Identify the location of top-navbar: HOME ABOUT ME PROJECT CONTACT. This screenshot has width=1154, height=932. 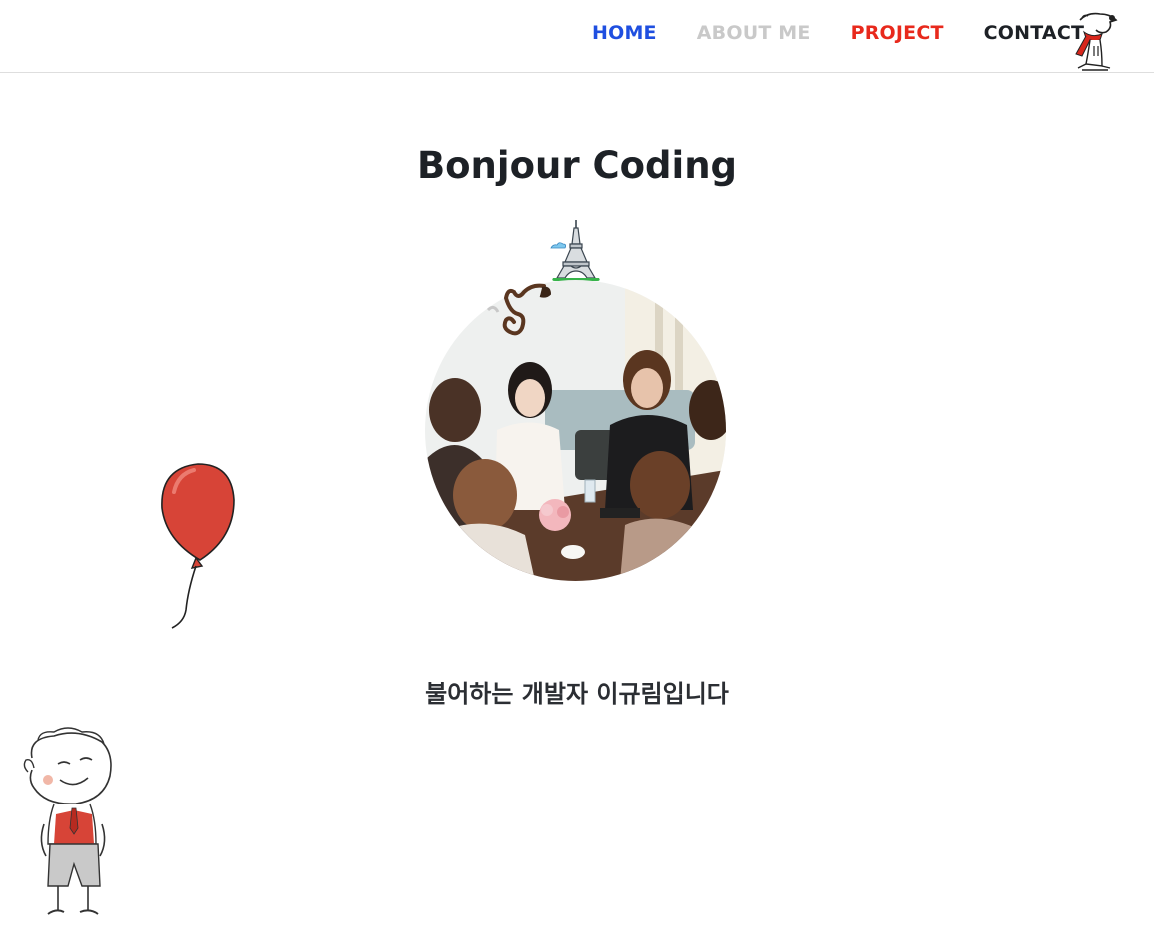
(577, 36).